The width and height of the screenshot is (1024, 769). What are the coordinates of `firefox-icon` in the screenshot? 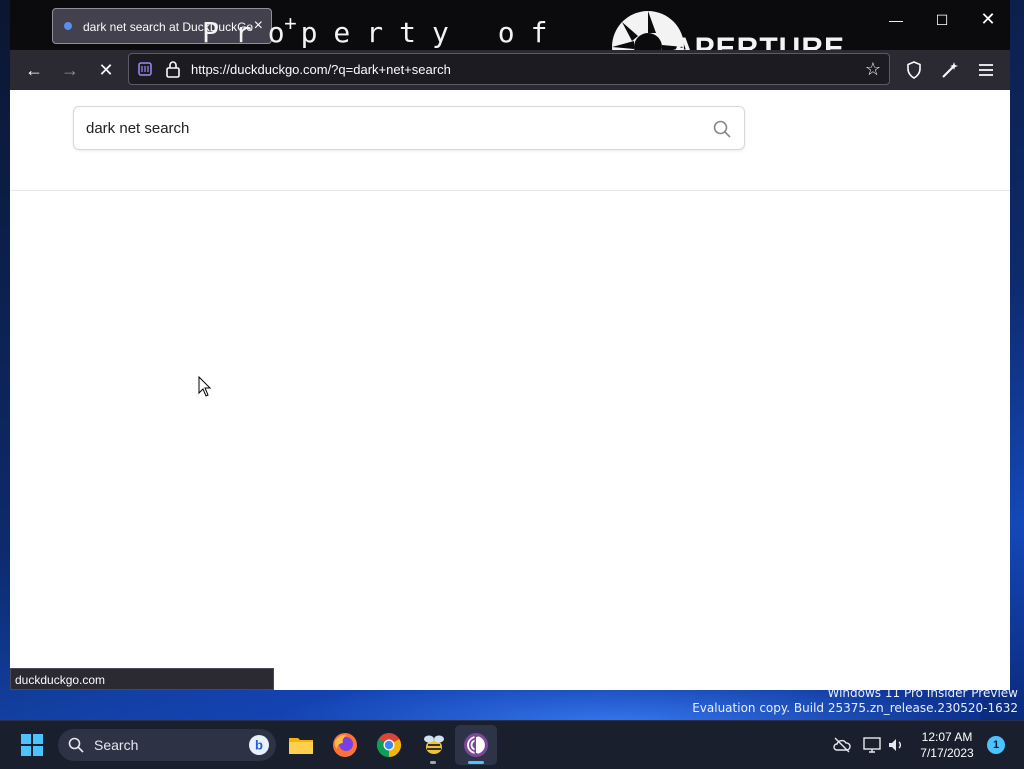 It's located at (345, 745).